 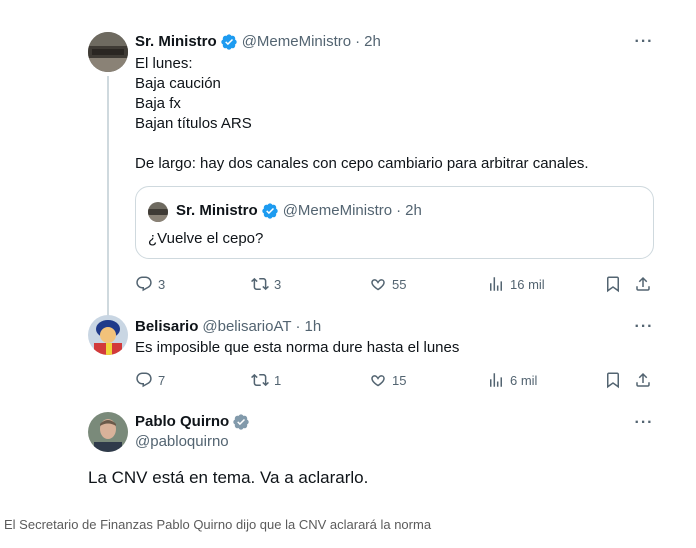 I want to click on retweet-button: 3, so click(x=266, y=284).